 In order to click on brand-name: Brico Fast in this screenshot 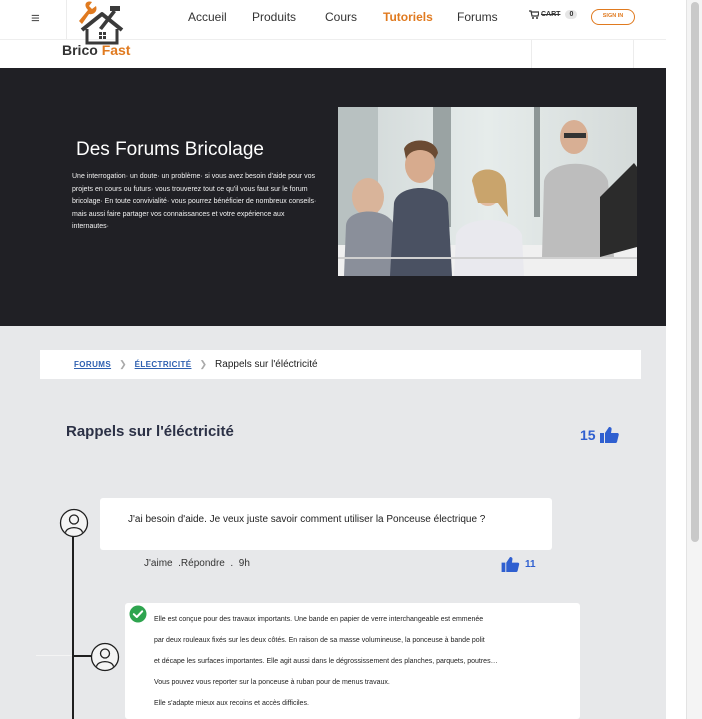, I will do `click(96, 50)`.